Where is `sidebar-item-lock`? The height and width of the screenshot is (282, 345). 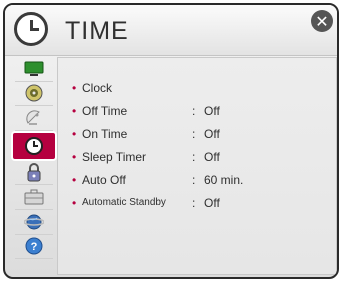
sidebar-item-lock is located at coordinates (34, 173).